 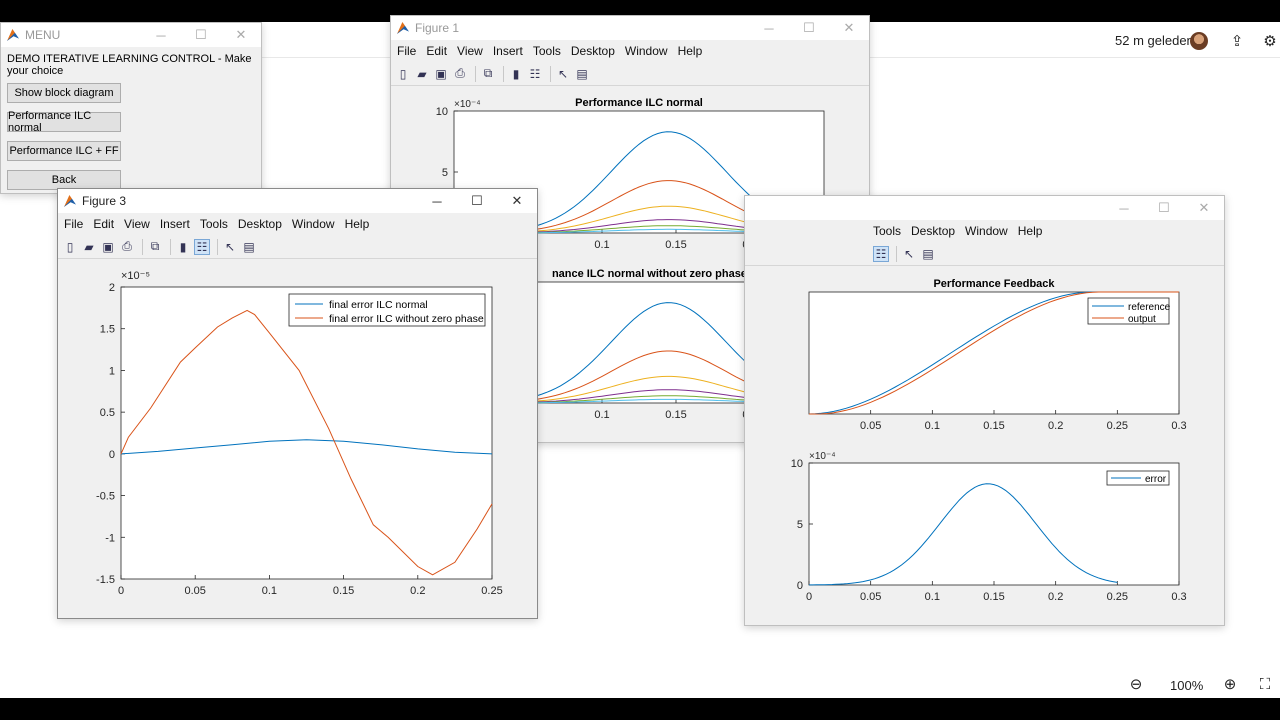 I want to click on matlab-logo-icon, so click(x=70, y=201).